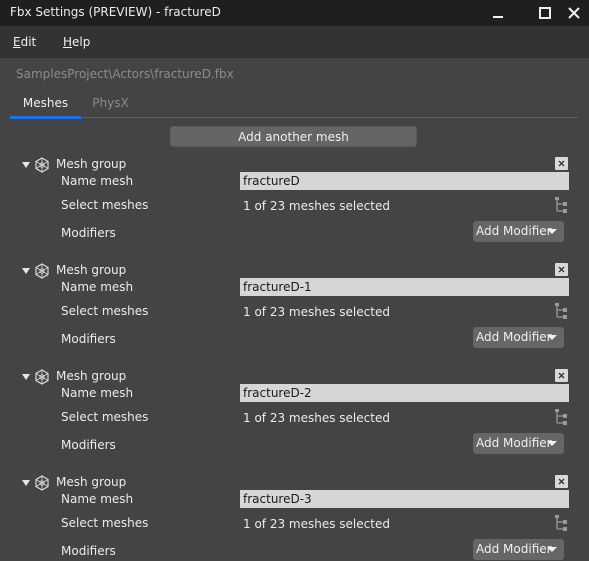  I want to click on add-another-mesh-button: Add another mesh, so click(293, 136).